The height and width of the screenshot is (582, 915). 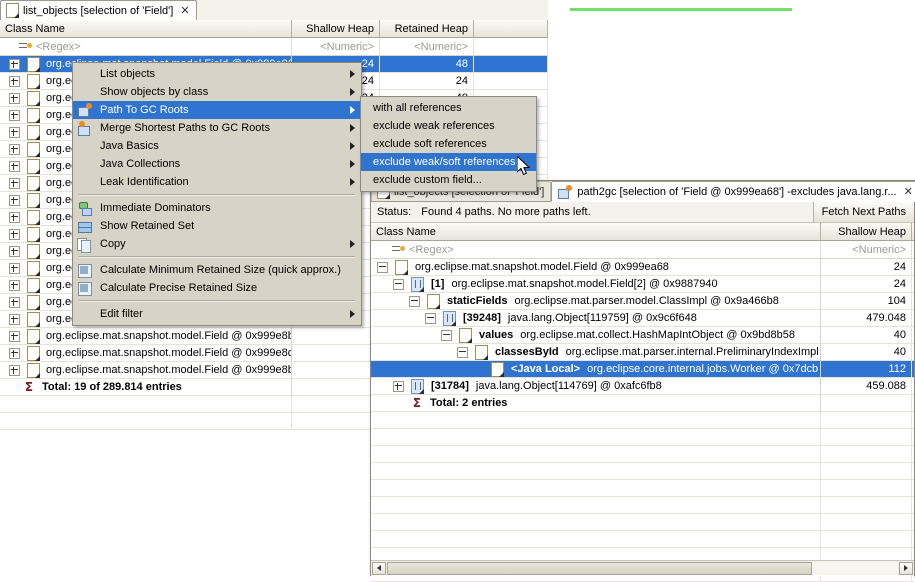 What do you see at coordinates (217, 74) in the screenshot?
I see `menu-item-list-objects: List objects` at bounding box center [217, 74].